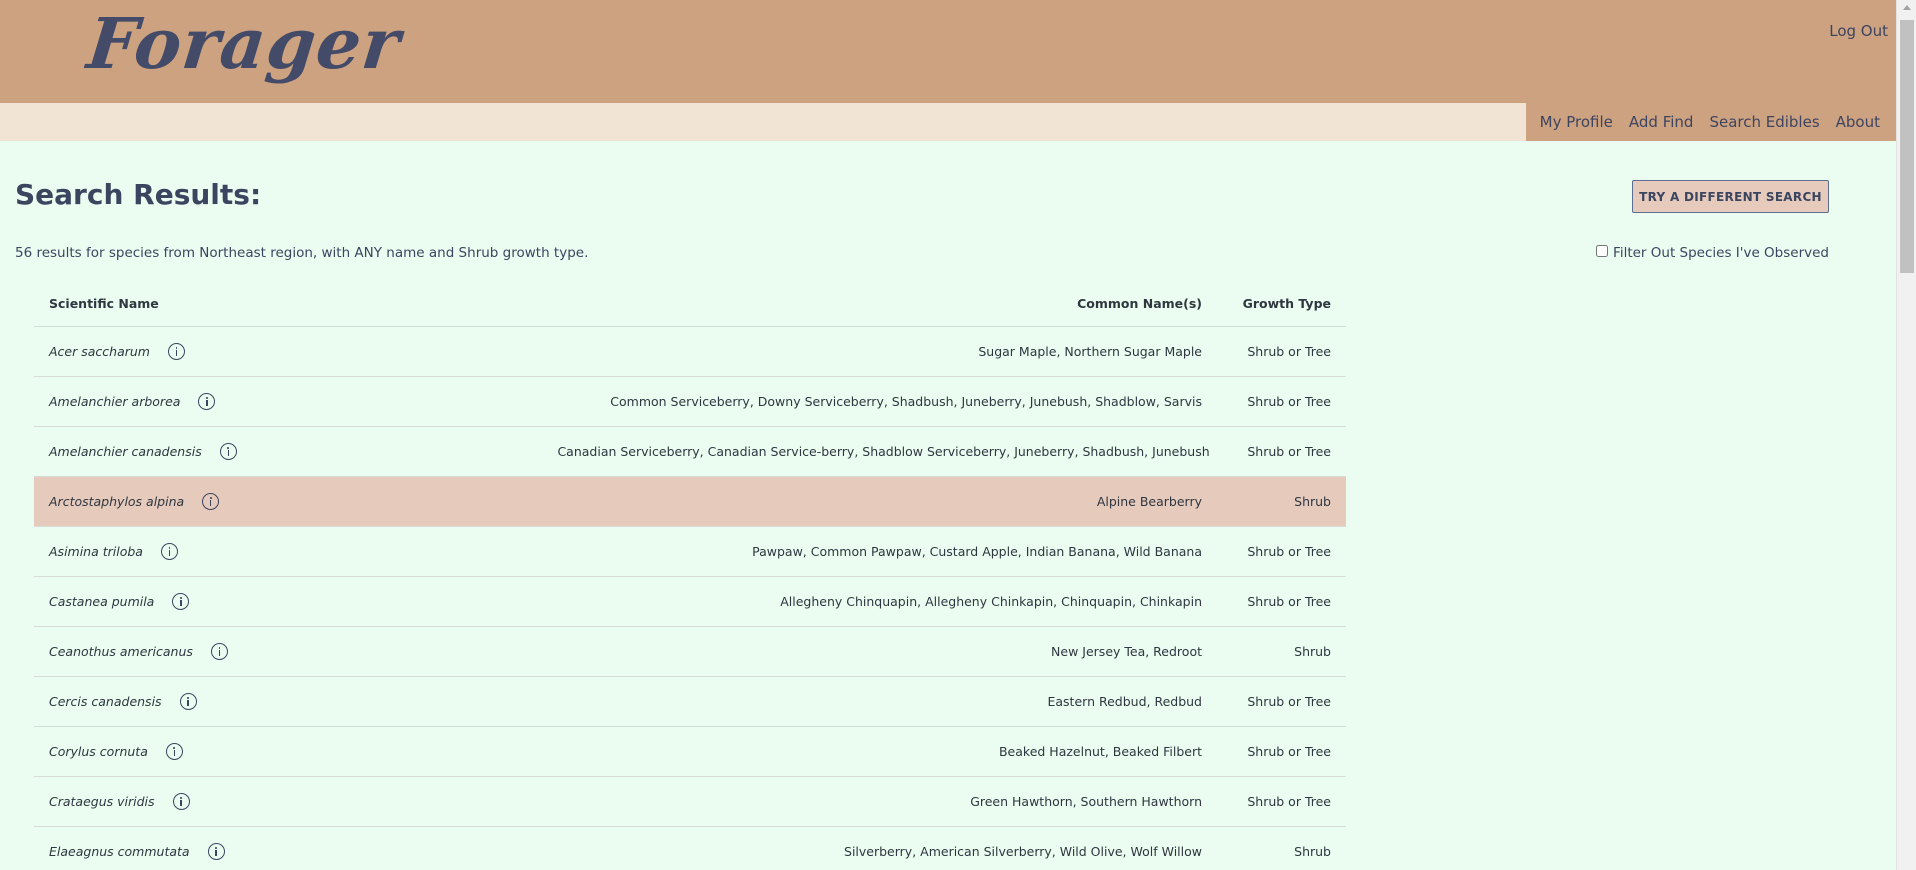 The image size is (1916, 870). I want to click on try-different-search-button: TRY A DIFFERENT SEARCH, so click(1730, 196).